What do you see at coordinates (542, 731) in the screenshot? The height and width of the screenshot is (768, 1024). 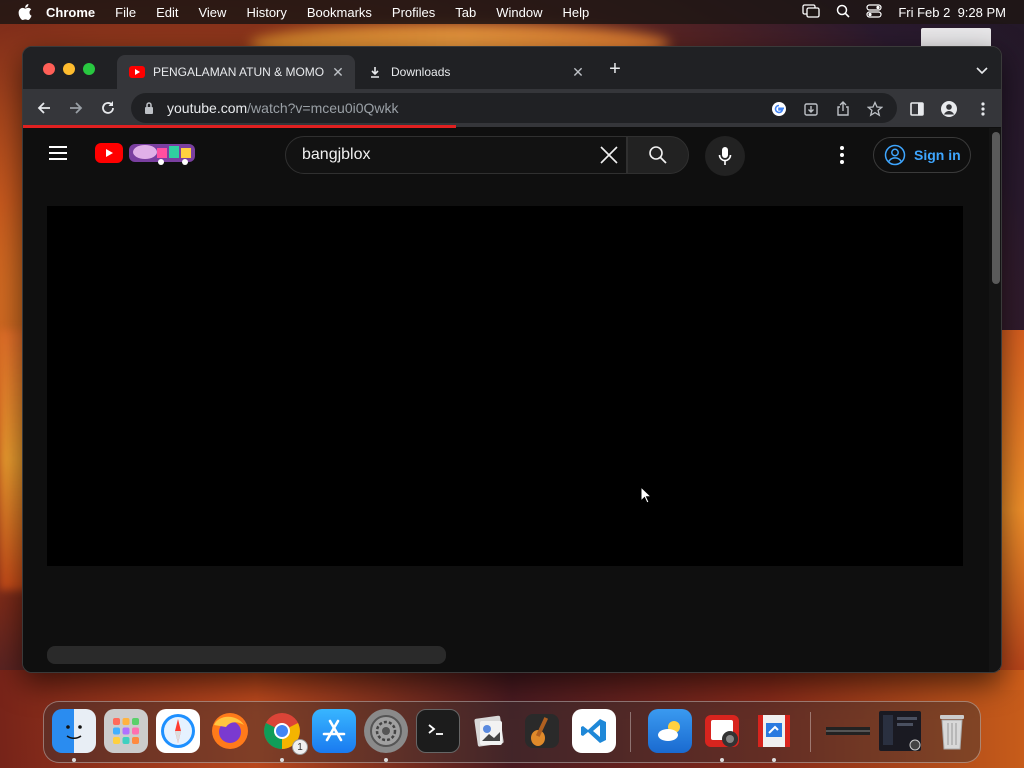 I see `garageband-icon` at bounding box center [542, 731].